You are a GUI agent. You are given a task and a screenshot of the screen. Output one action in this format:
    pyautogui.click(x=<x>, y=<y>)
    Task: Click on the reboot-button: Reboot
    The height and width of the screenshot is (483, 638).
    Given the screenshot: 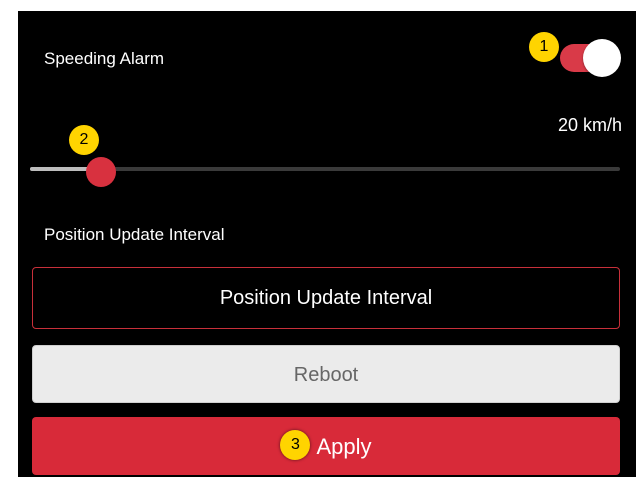 What is the action you would take?
    pyautogui.click(x=326, y=374)
    